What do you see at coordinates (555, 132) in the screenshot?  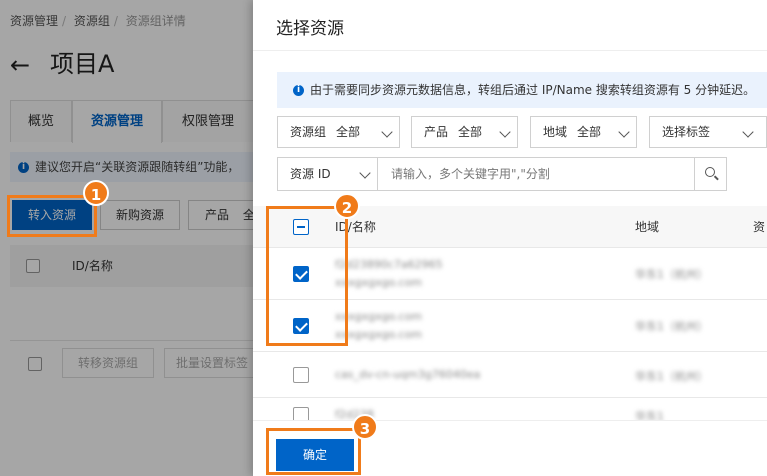 I see `filter-label: 地域` at bounding box center [555, 132].